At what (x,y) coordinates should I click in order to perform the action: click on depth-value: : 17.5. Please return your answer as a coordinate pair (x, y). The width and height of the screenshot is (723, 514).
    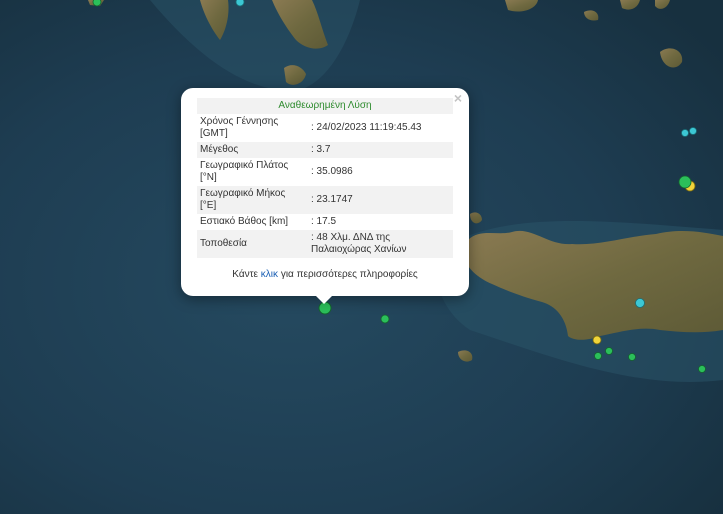
    Looking at the image, I should click on (324, 221).